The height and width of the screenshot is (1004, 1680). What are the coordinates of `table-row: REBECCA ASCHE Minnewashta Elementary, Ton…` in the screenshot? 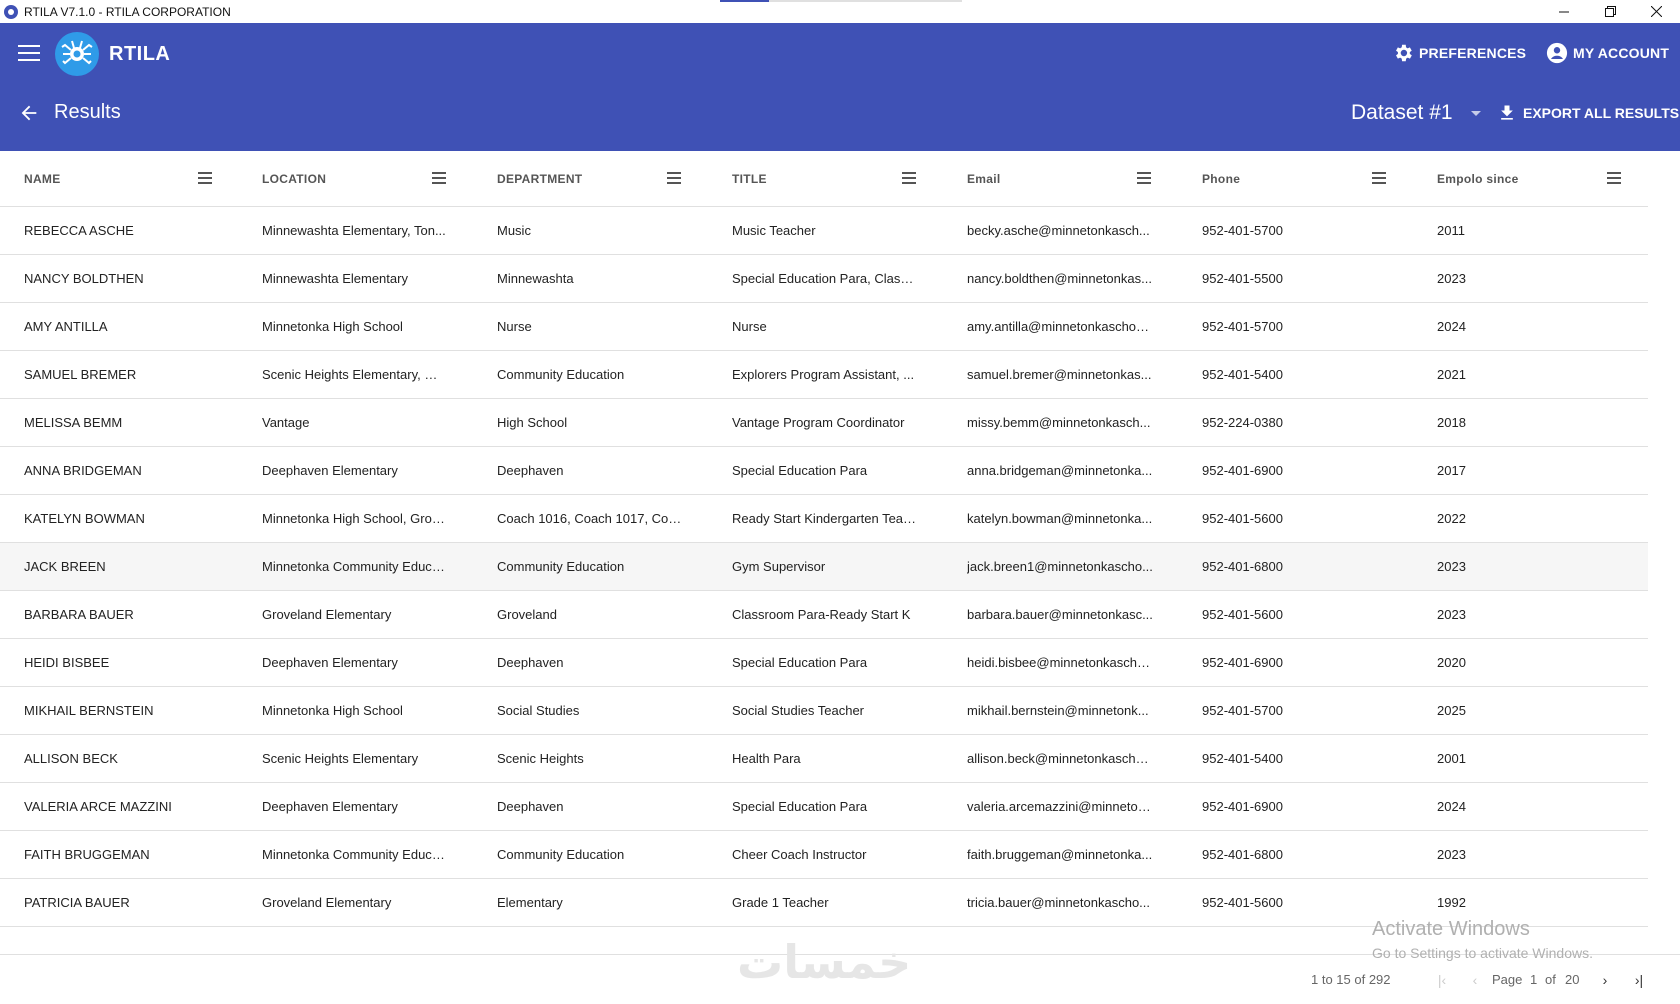 It's located at (824, 231).